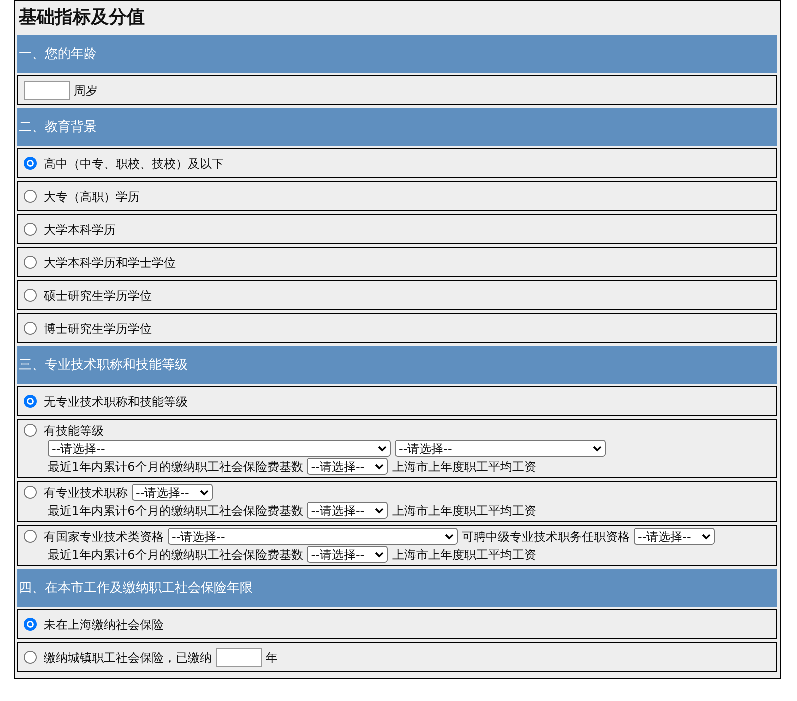 The image size is (797, 701). Describe the element at coordinates (98, 328) in the screenshot. I see `option-label: 博士研究生学历学位` at that location.